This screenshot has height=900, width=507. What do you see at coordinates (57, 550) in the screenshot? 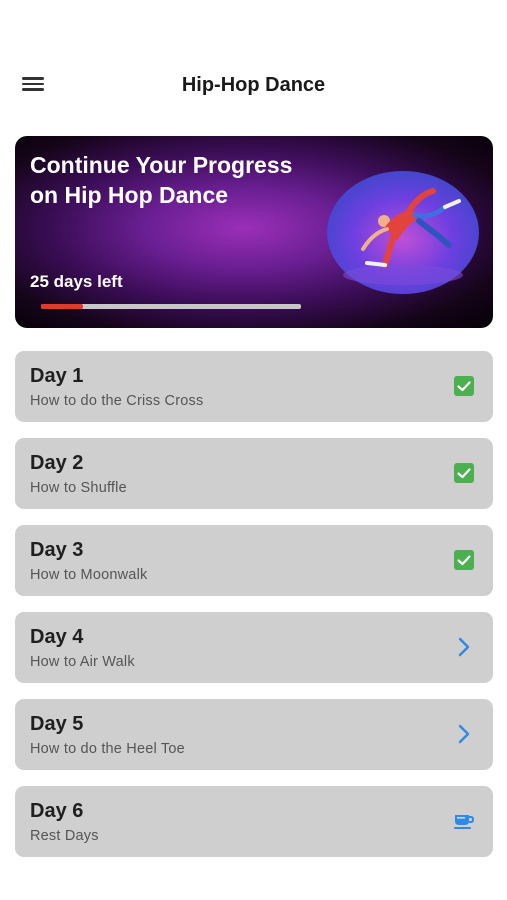
I see `day-title: Day 3` at bounding box center [57, 550].